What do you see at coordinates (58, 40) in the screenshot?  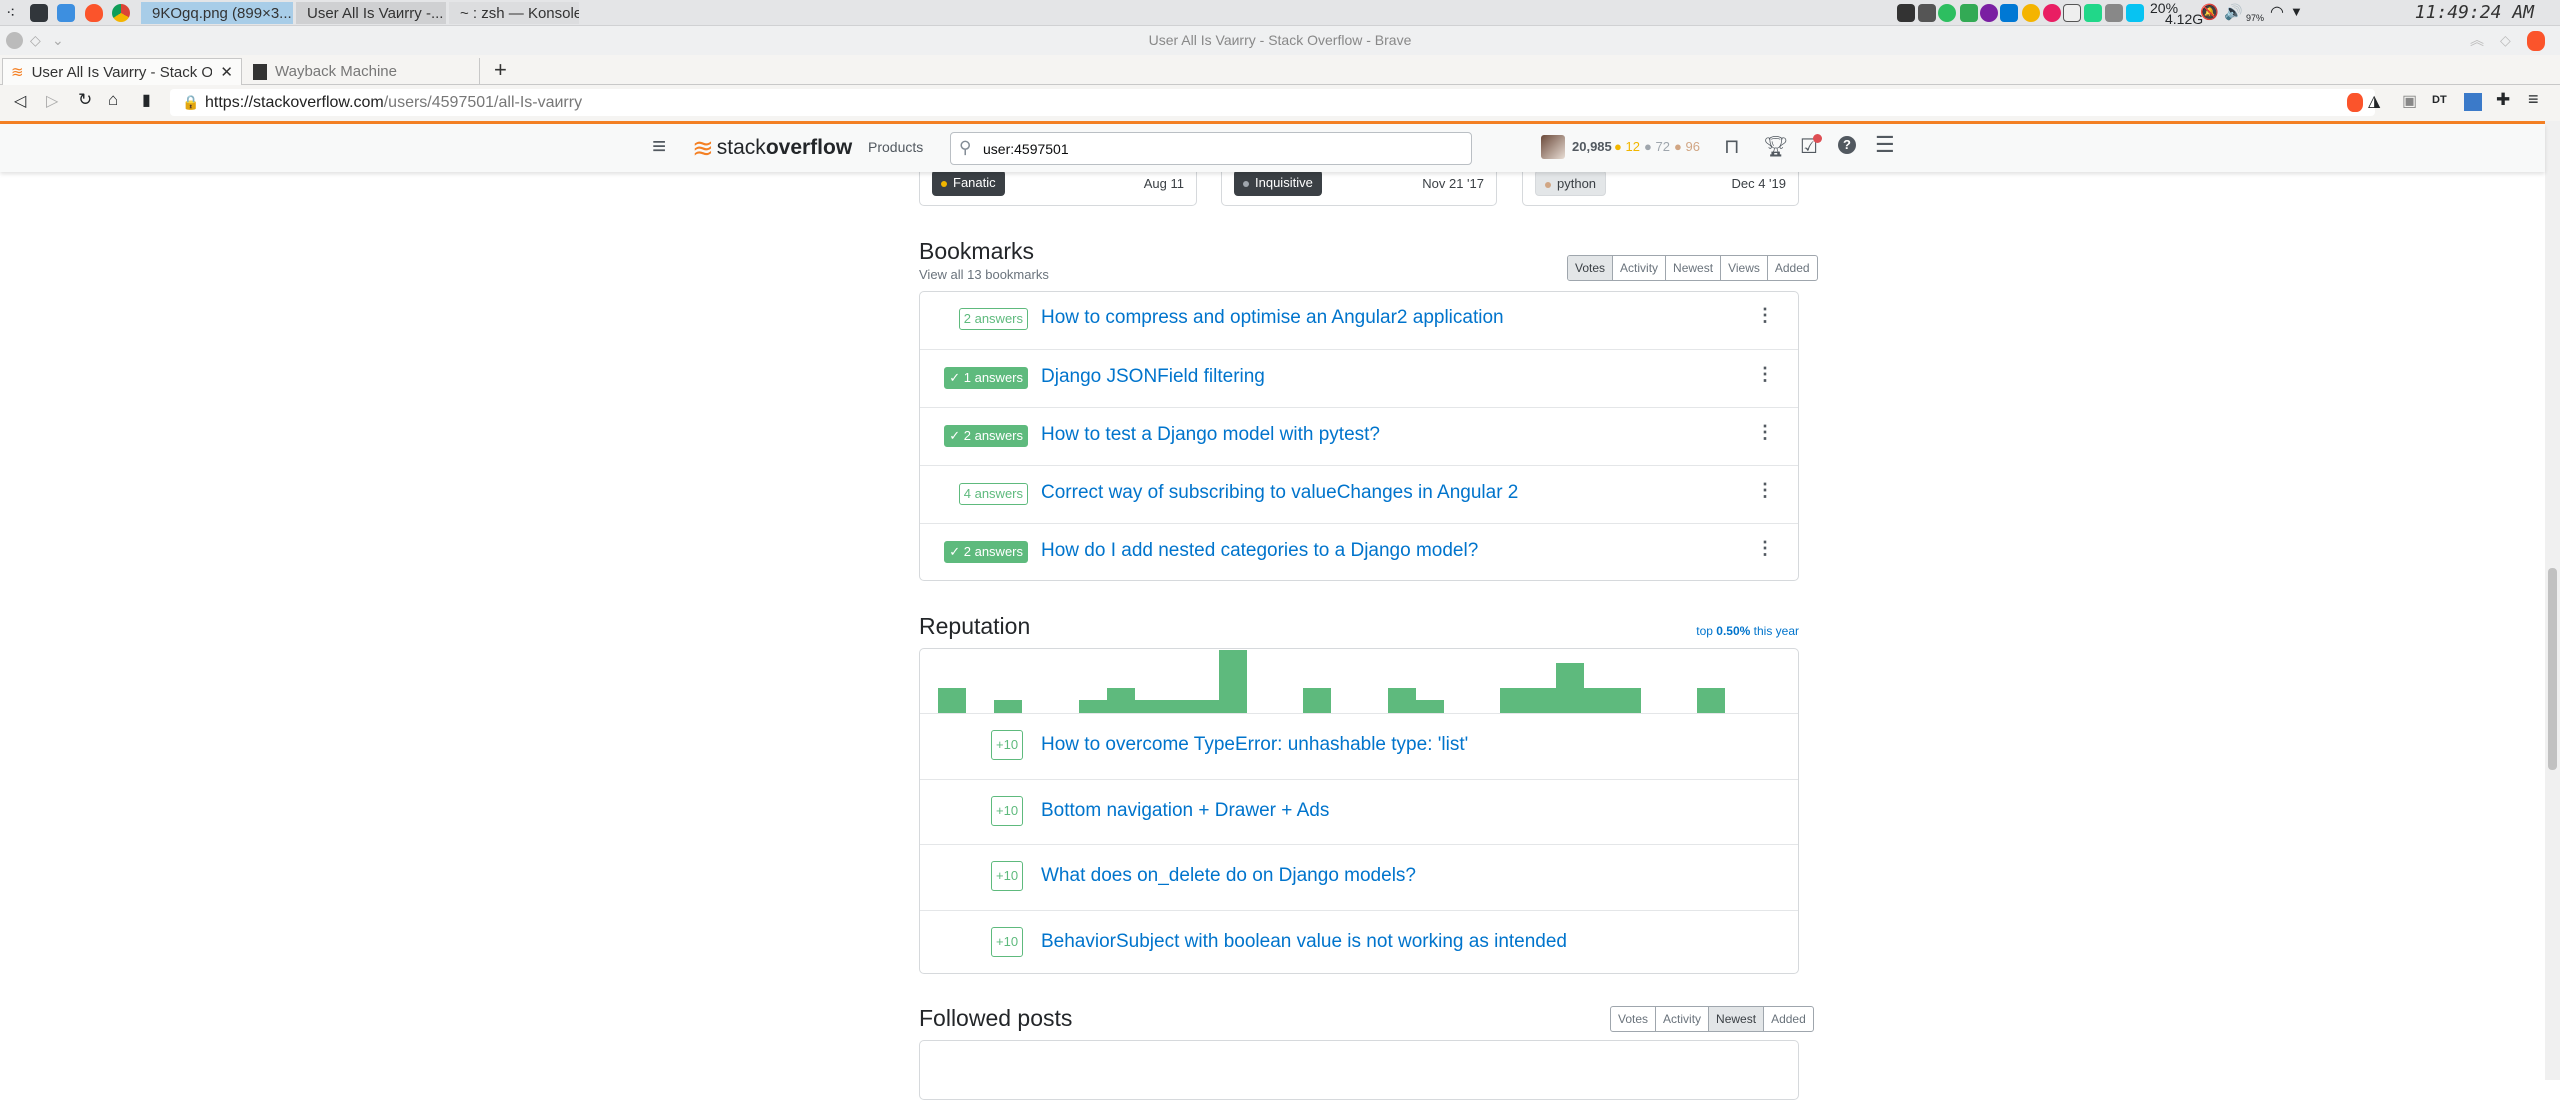 I see `menu-down-icon: ⌄` at bounding box center [58, 40].